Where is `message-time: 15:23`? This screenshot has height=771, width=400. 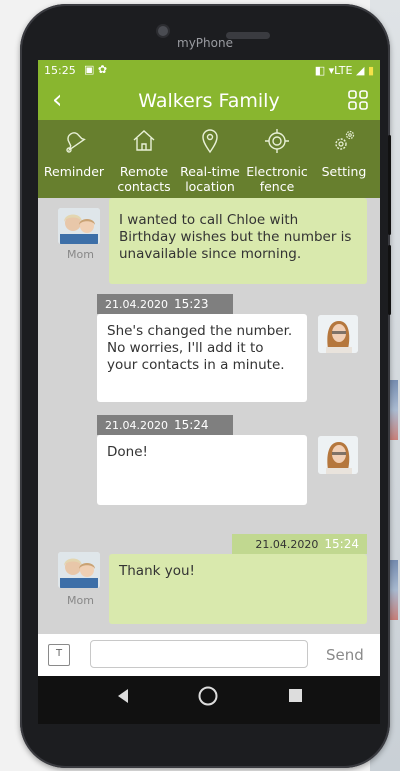
message-time: 15:23 is located at coordinates (191, 304).